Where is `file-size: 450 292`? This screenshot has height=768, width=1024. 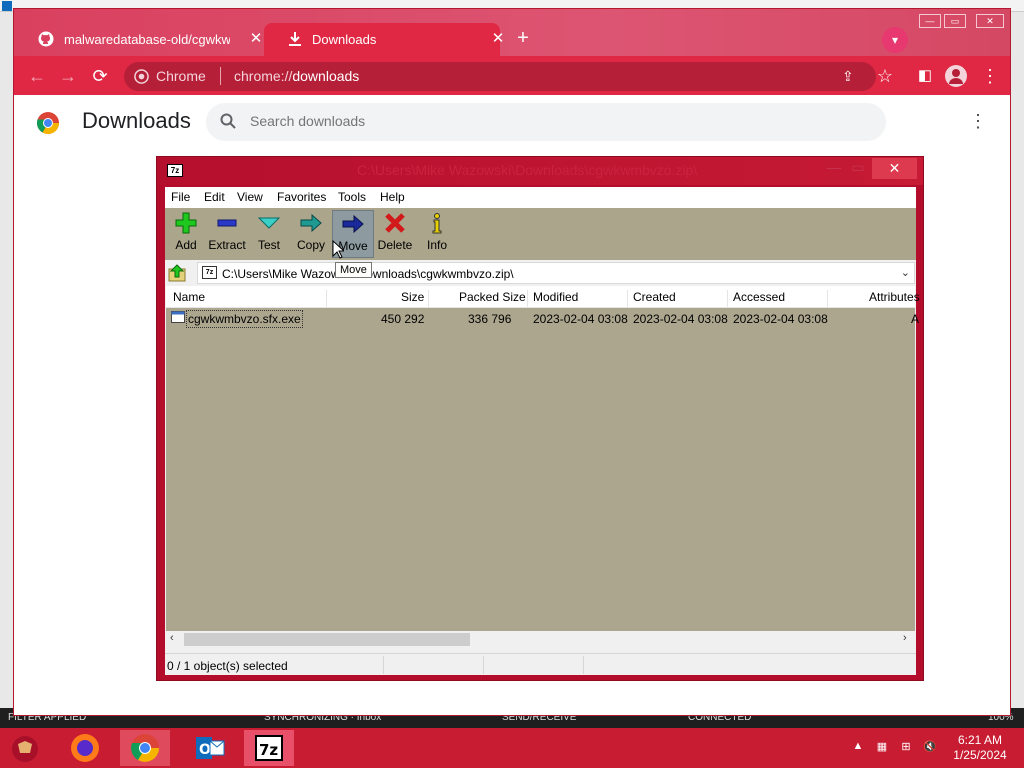
file-size: 450 292 is located at coordinates (403, 319).